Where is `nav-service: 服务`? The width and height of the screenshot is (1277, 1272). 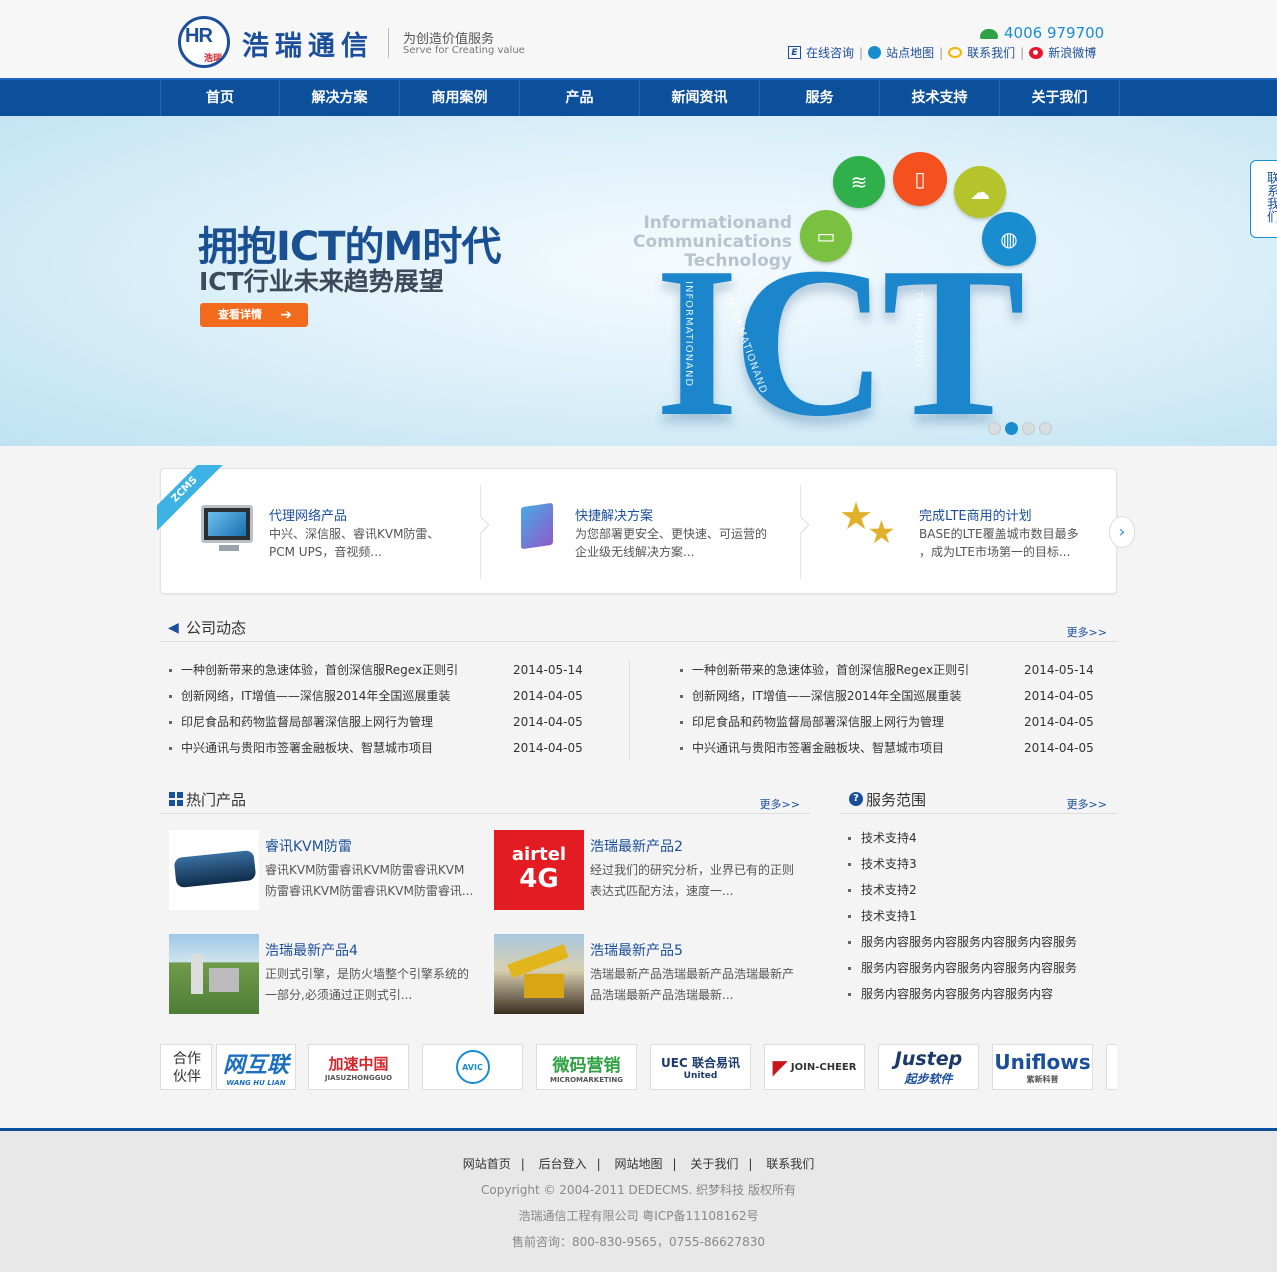 nav-service: 服务 is located at coordinates (820, 98).